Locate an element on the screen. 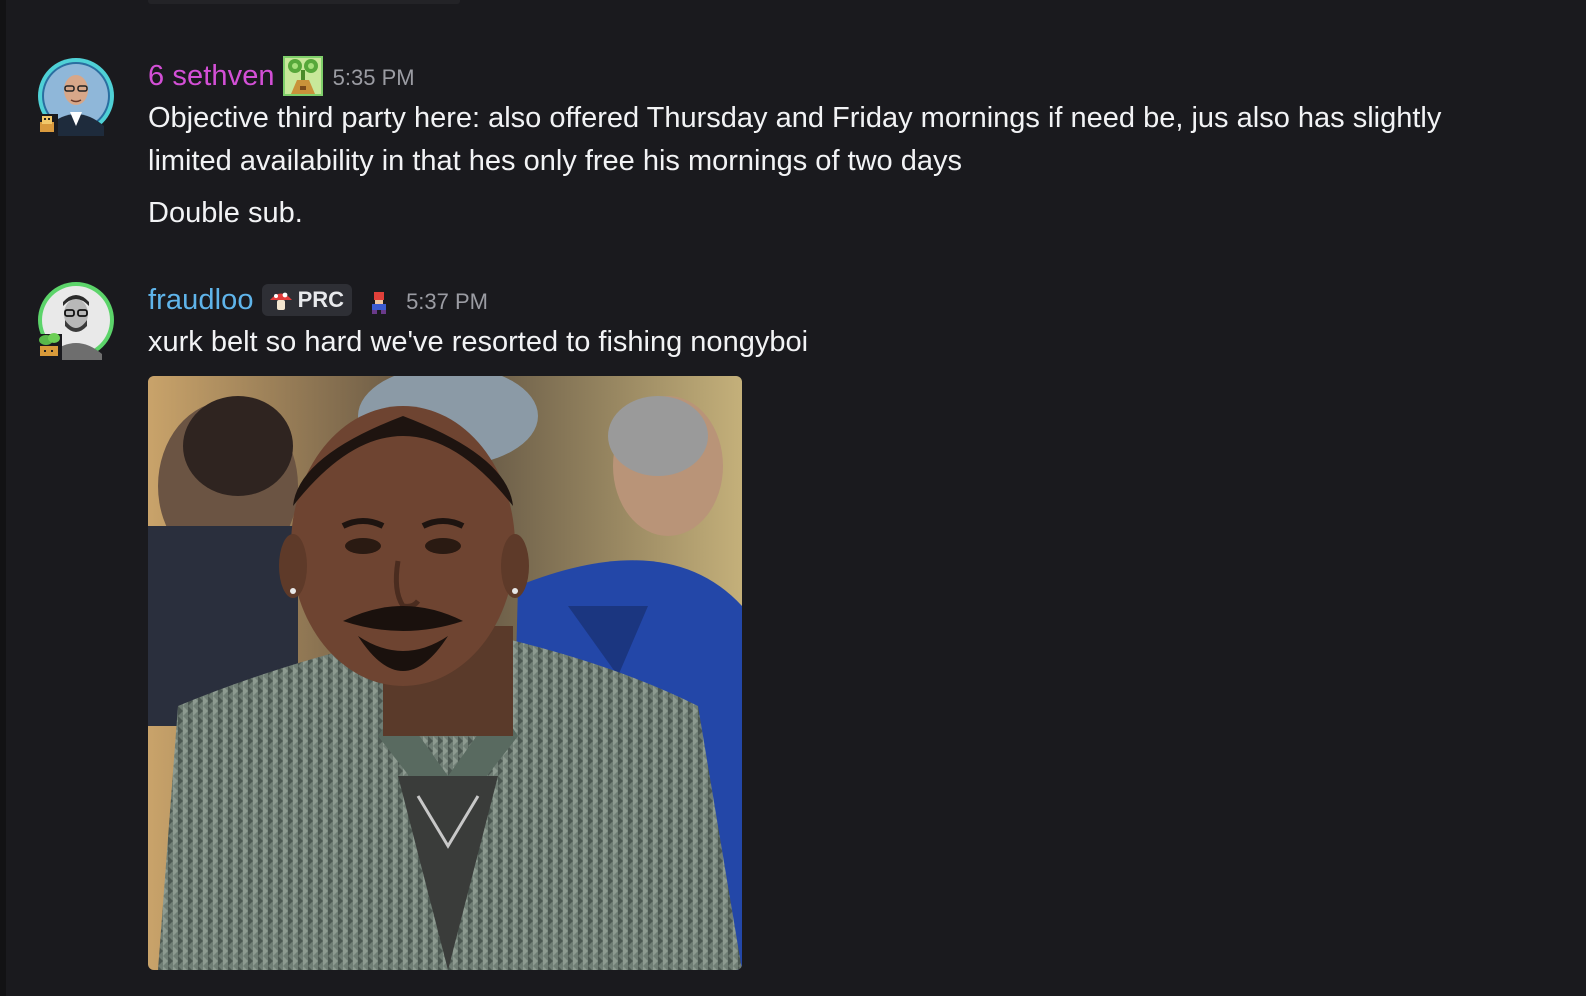 The height and width of the screenshot is (996, 1586). pixel-character-icon is located at coordinates (379, 300).